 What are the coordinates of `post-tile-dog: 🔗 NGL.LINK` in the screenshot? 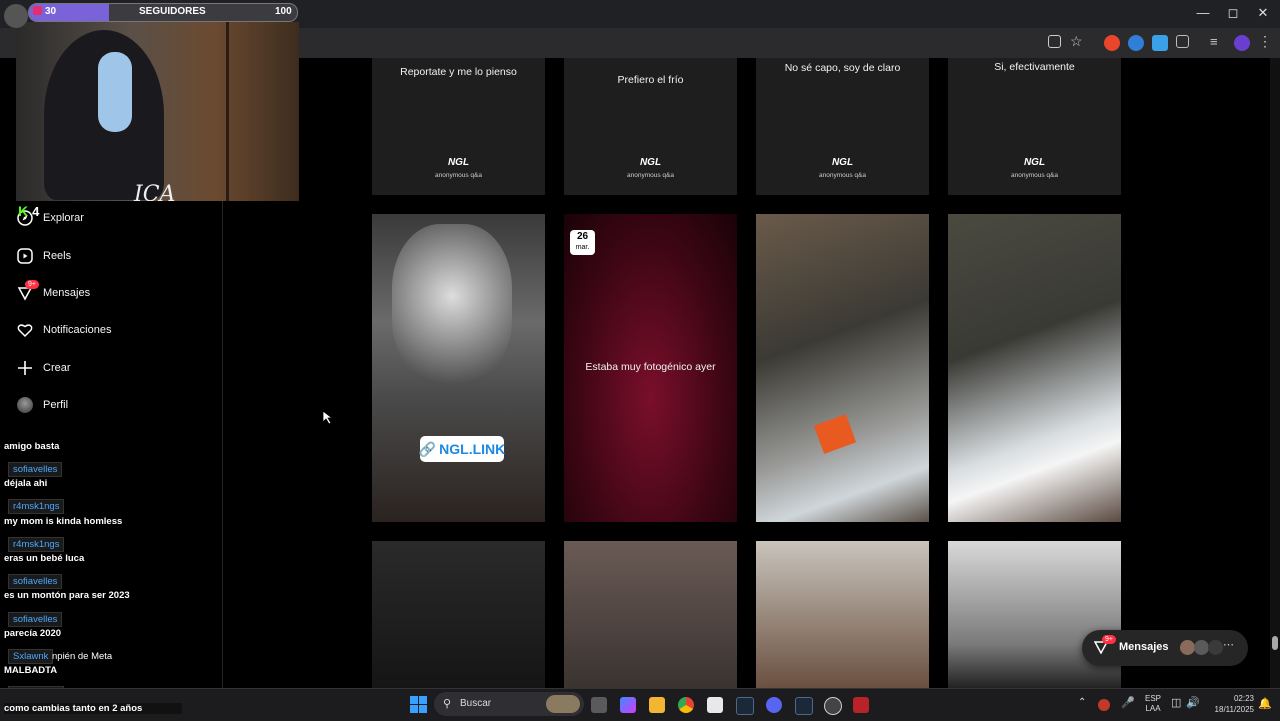 It's located at (458, 368).